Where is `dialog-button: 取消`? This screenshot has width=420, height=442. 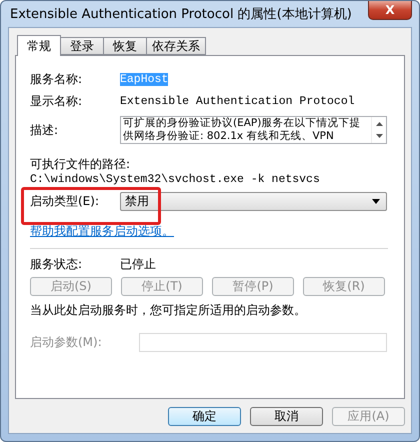 dialog-button: 取消 is located at coordinates (286, 416).